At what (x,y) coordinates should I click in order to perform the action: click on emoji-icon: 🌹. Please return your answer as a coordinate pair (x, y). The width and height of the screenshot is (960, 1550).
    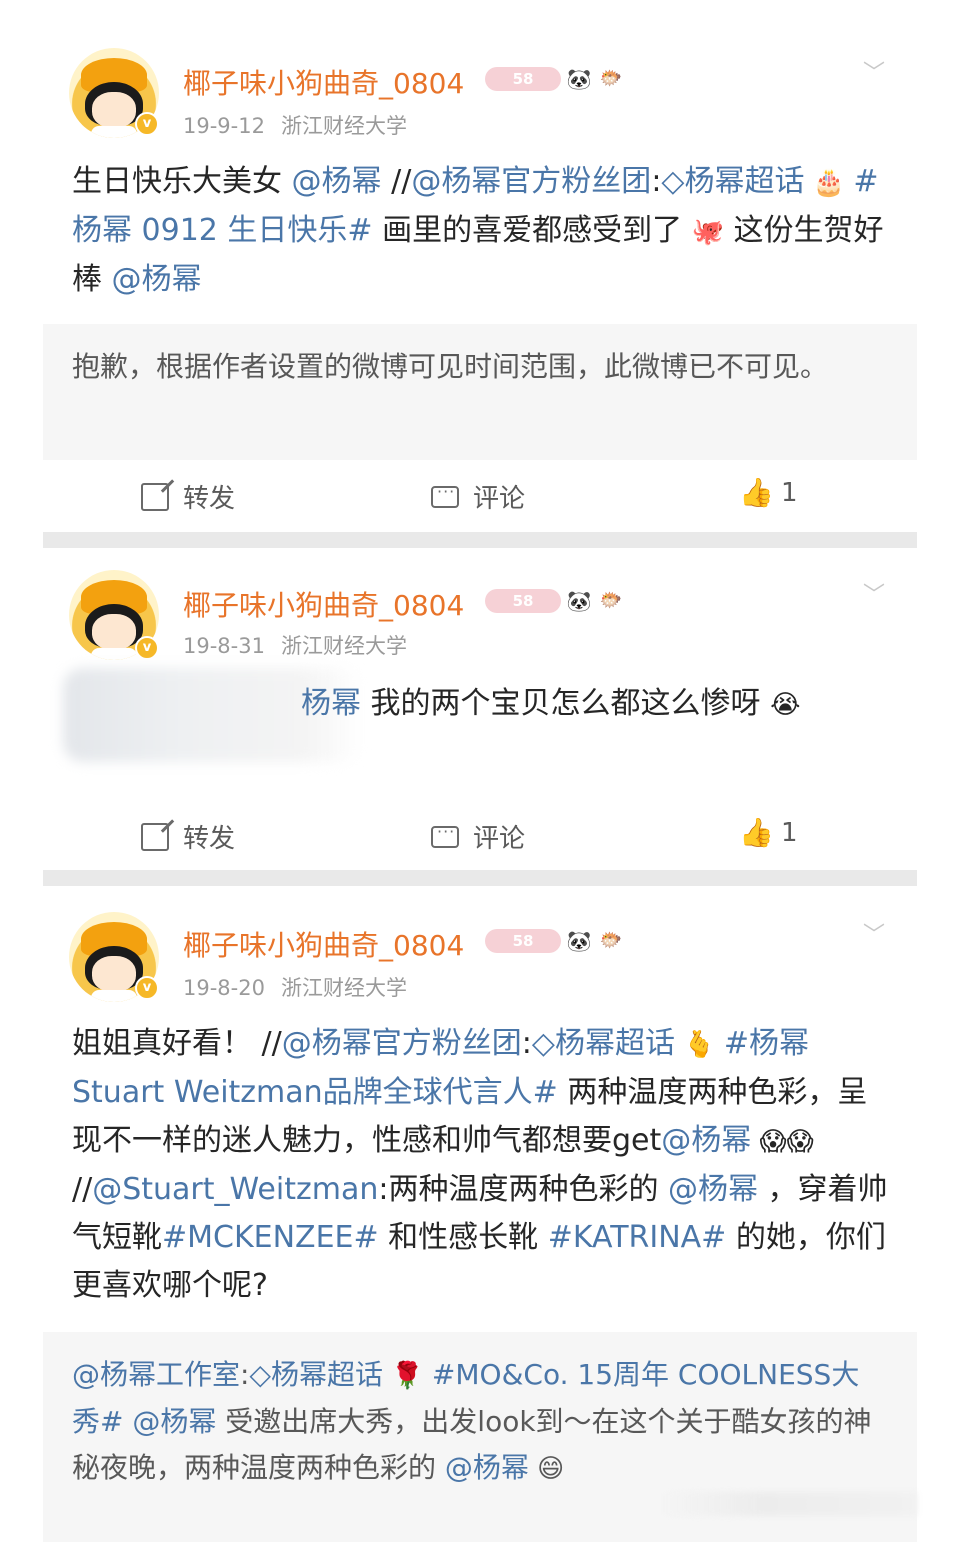
    Looking at the image, I should click on (407, 1376).